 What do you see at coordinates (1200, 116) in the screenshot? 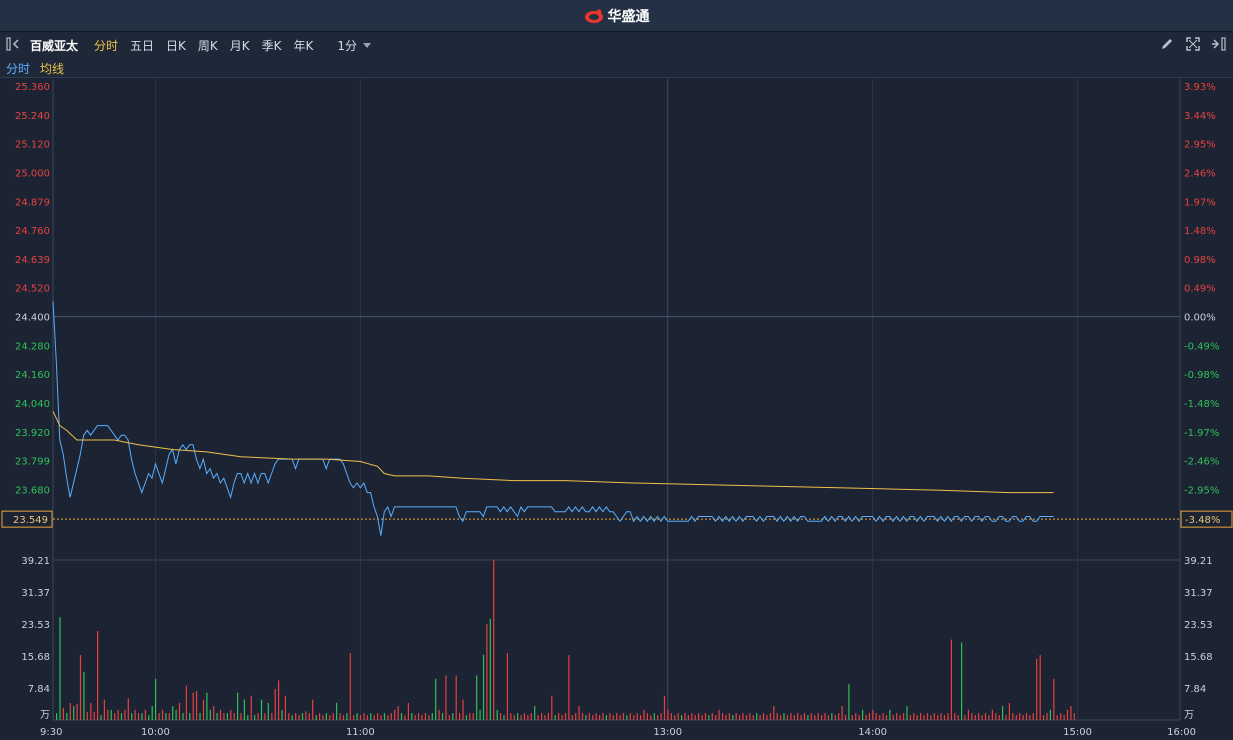
I see `pct-tick-label: 3.44%` at bounding box center [1200, 116].